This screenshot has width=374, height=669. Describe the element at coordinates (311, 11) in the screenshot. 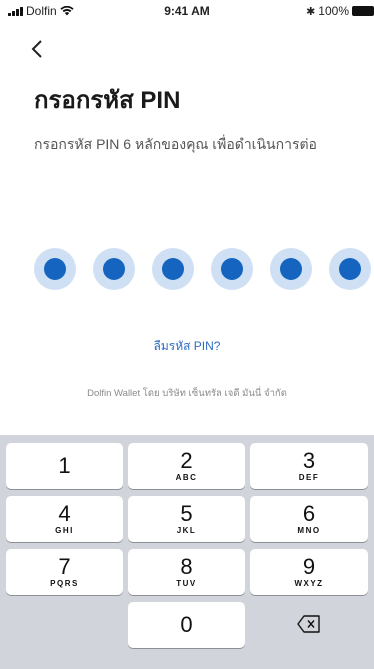

I see `bluetooth-icon: ✱` at that location.